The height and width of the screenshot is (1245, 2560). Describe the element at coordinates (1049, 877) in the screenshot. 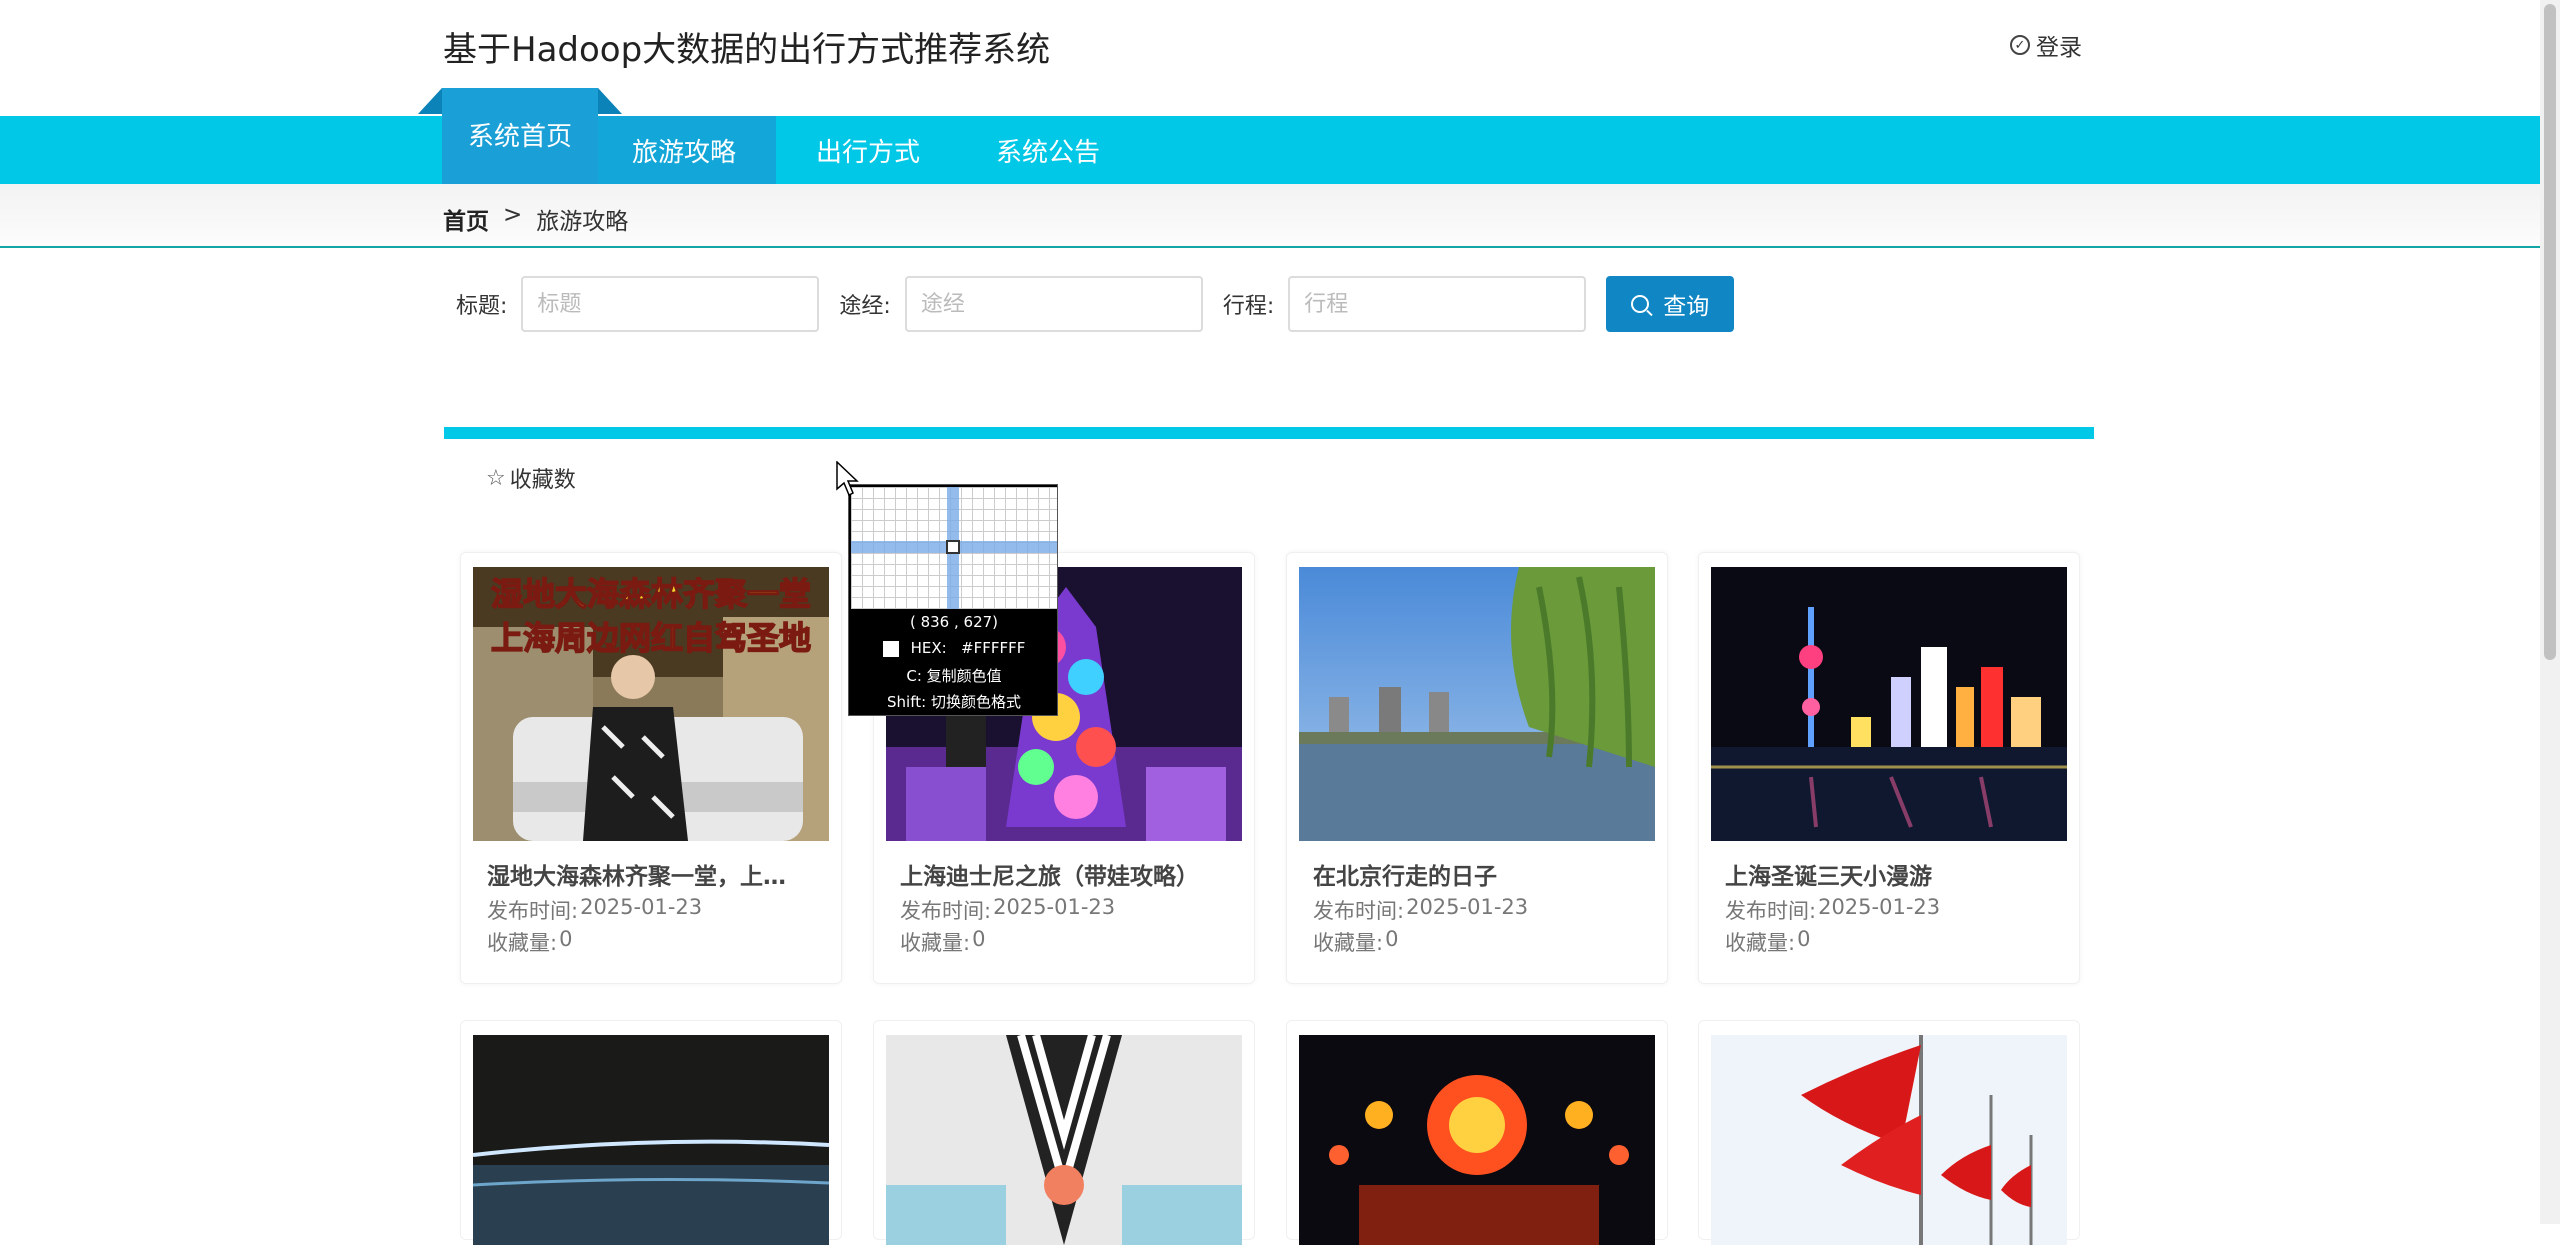

I see `card-title: 上海迪士尼之旅（带娃攻略）` at that location.